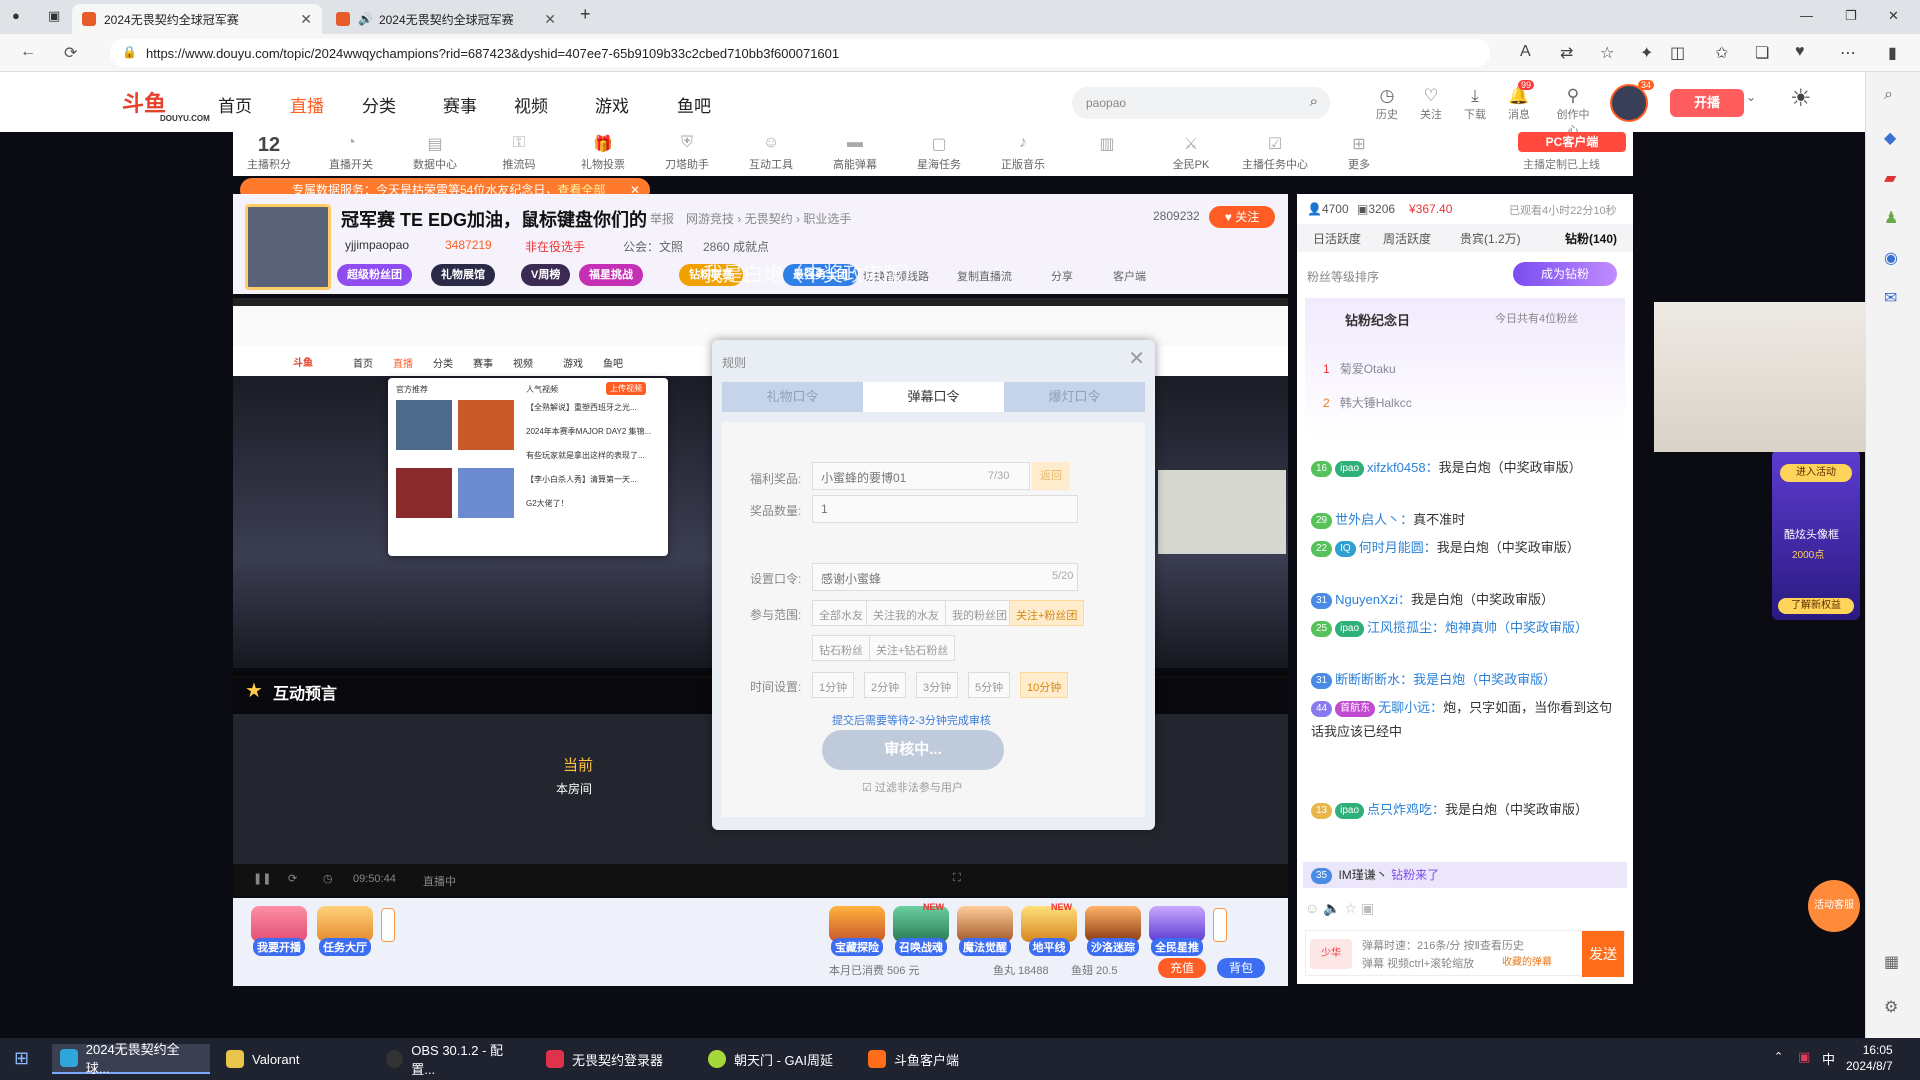 The height and width of the screenshot is (1080, 1920). What do you see at coordinates (1603, 954) in the screenshot?
I see `send-button: 发送` at bounding box center [1603, 954].